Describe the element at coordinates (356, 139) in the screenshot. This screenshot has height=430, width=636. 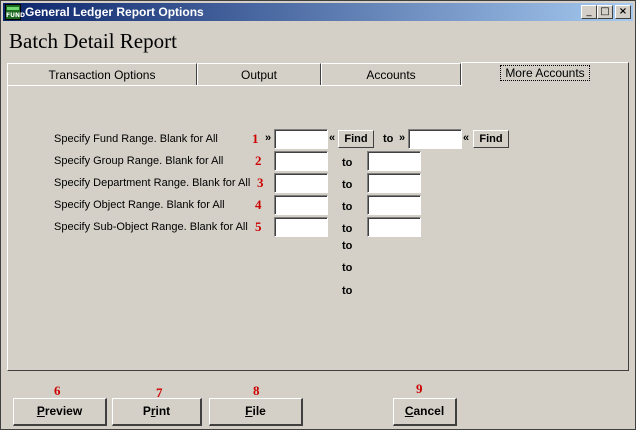
I see `find-from-button: Find` at that location.